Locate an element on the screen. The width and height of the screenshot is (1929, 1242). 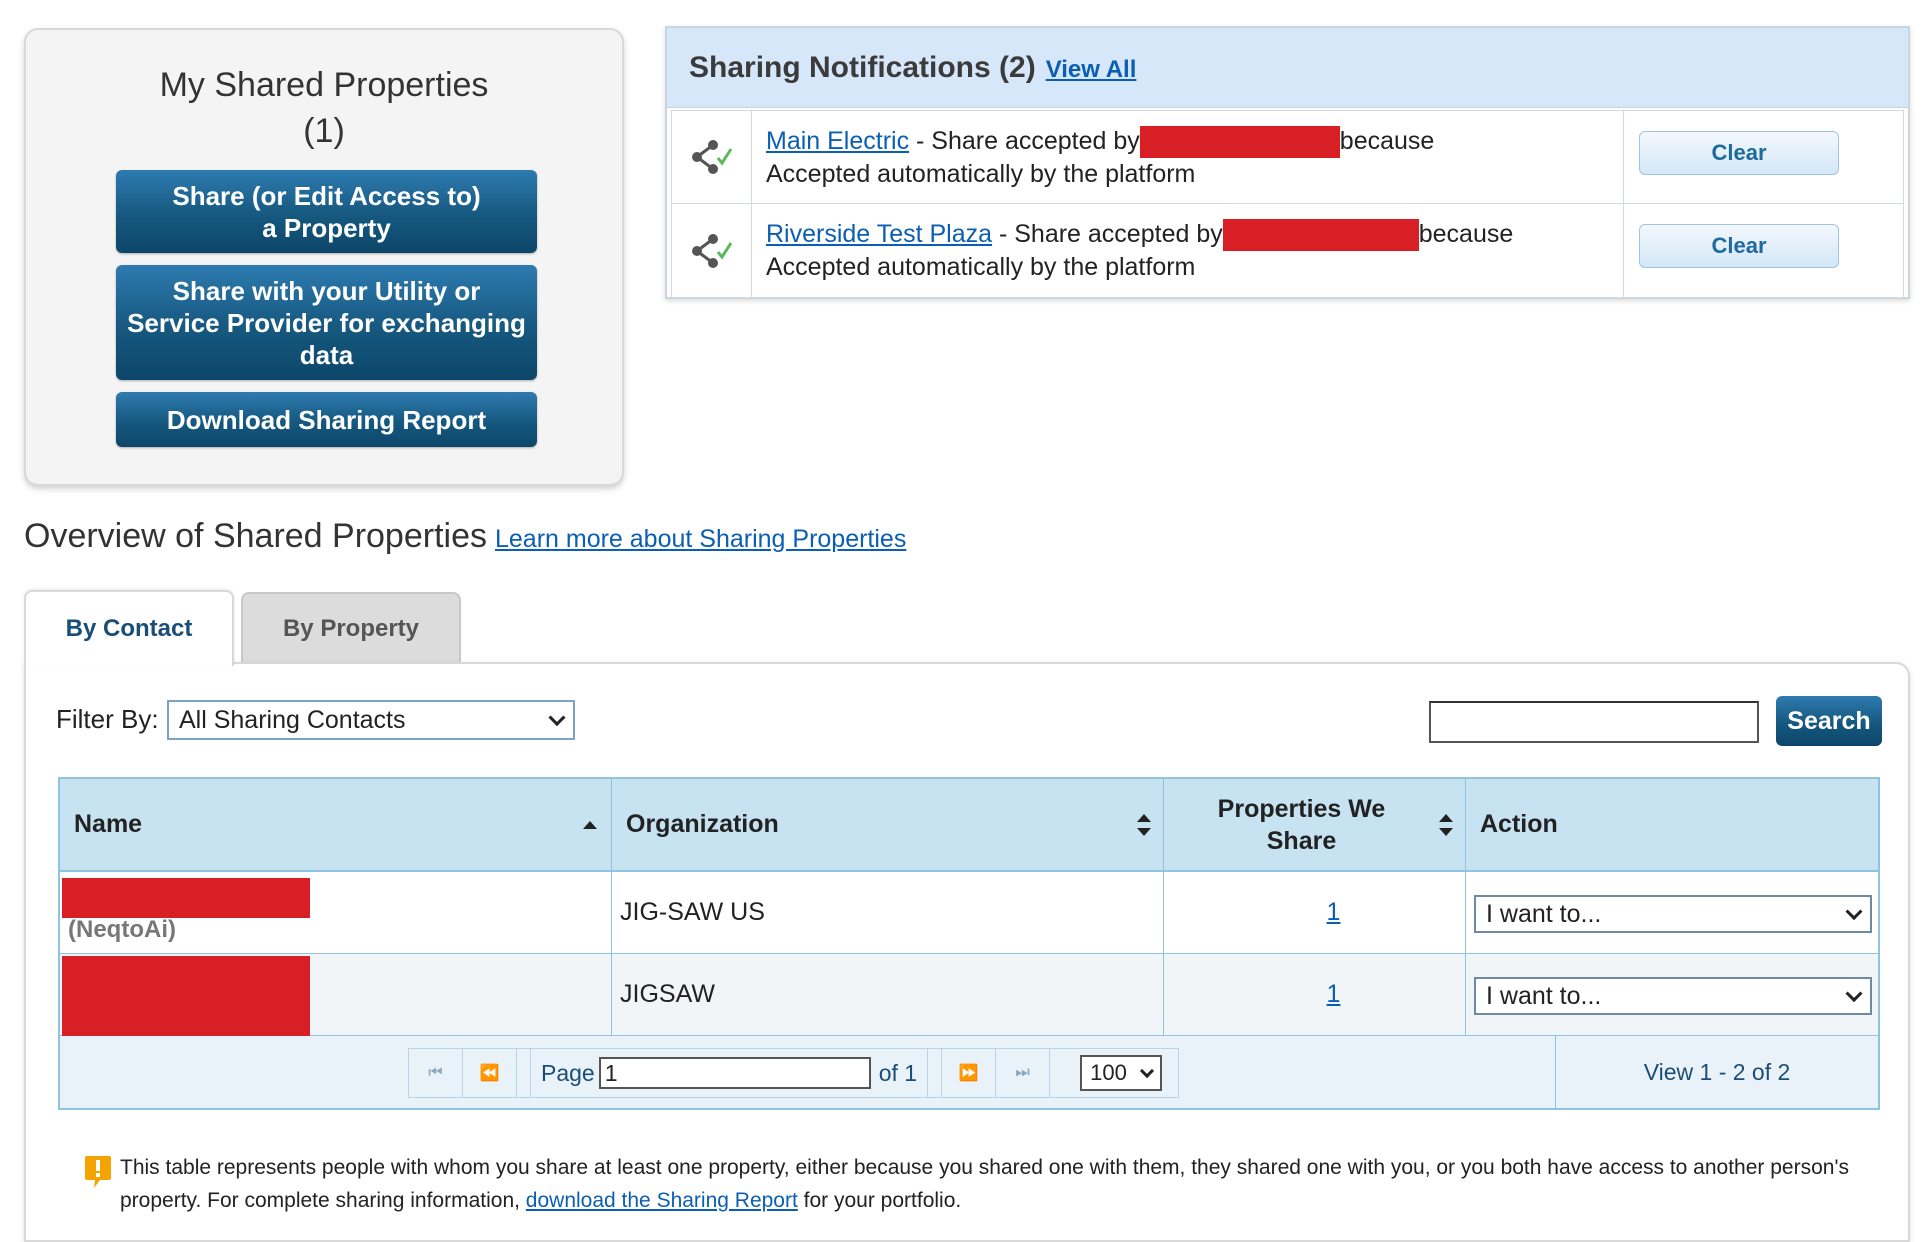
share-property-button-line2: a Property is located at coordinates (326, 227).